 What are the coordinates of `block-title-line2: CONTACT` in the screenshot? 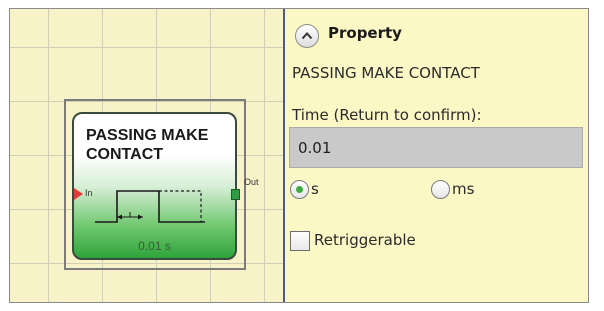 It's located at (125, 154).